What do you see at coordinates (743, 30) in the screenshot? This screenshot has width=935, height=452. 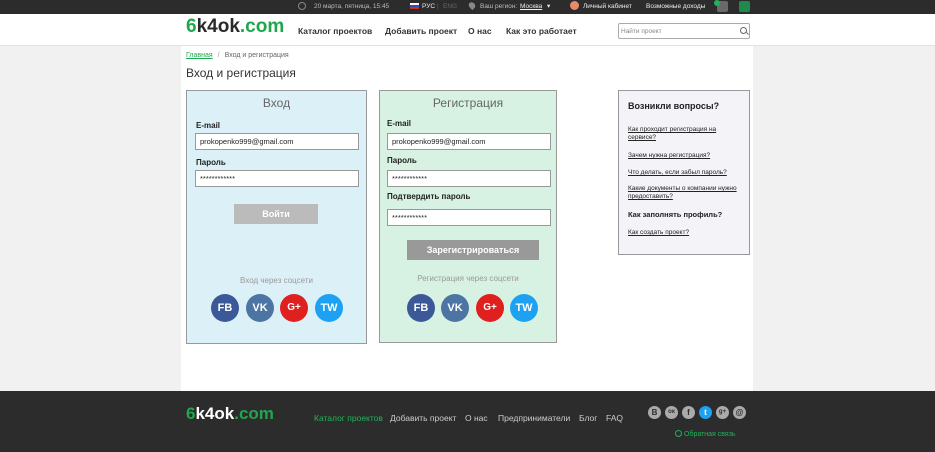 I see `search-icon` at bounding box center [743, 30].